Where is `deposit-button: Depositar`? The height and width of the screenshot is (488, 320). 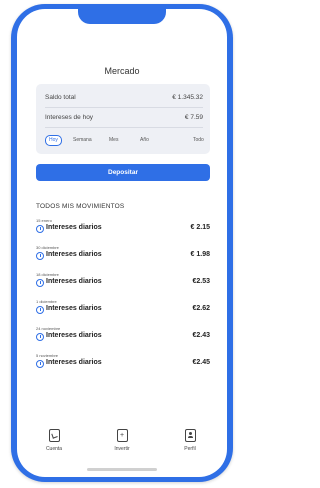 deposit-button: Depositar is located at coordinates (123, 172).